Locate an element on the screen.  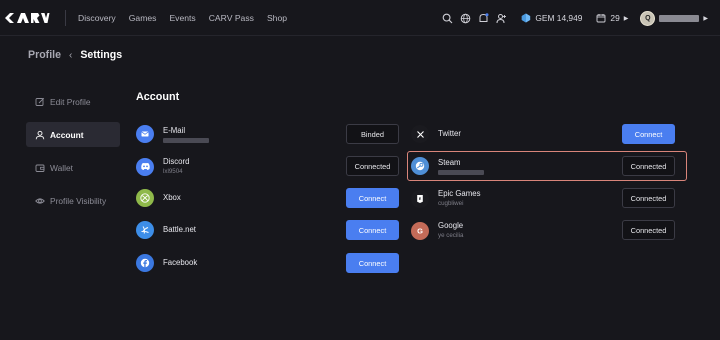
x-icon is located at coordinates (420, 134).